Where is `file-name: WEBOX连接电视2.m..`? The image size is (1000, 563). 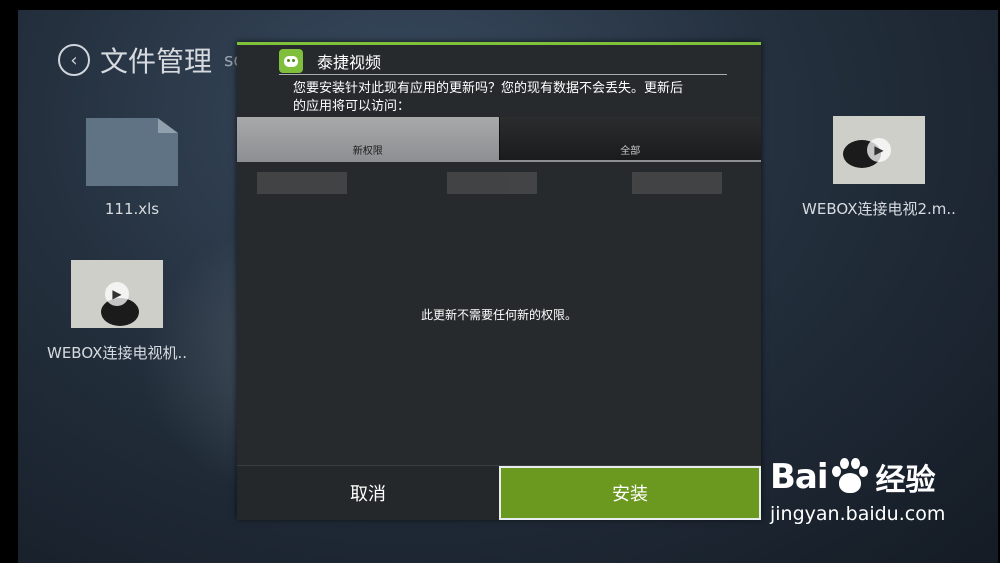 file-name: WEBOX连接电视2.m.. is located at coordinates (879, 209).